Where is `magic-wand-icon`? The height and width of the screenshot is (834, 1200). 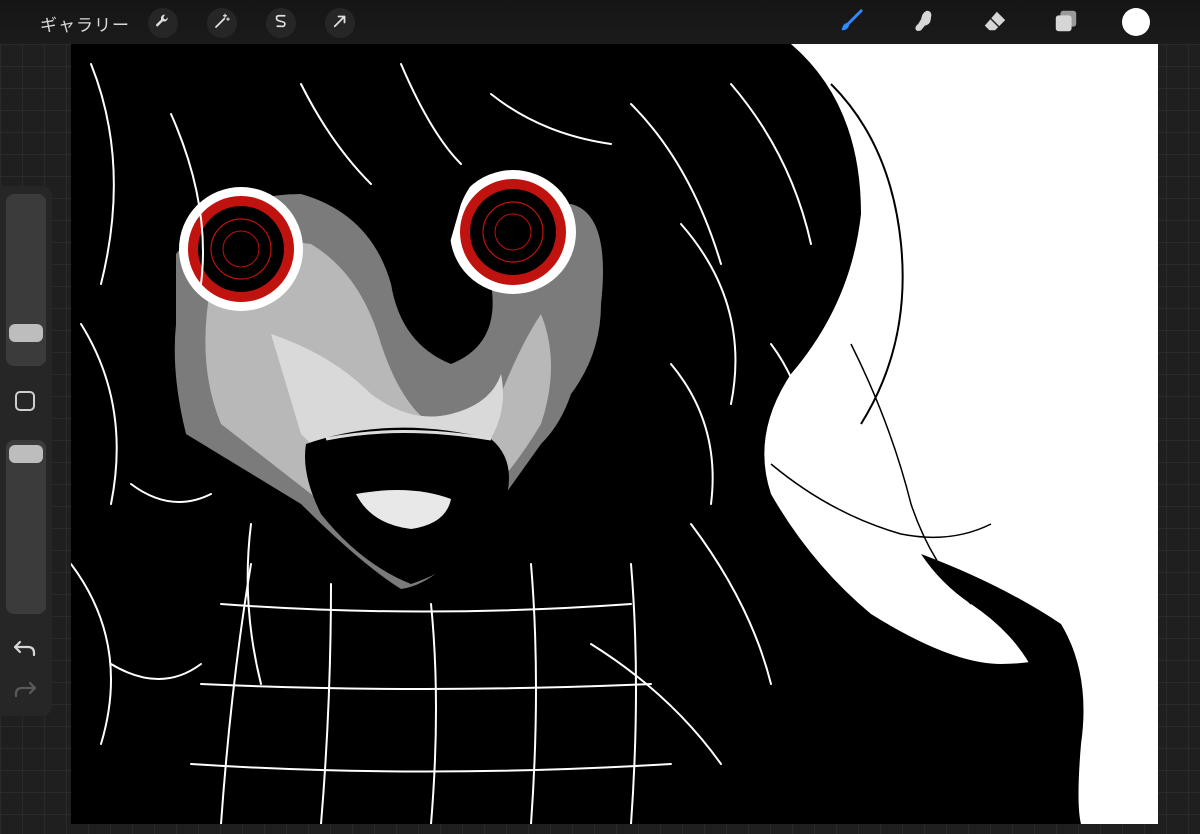 magic-wand-icon is located at coordinates (222, 23).